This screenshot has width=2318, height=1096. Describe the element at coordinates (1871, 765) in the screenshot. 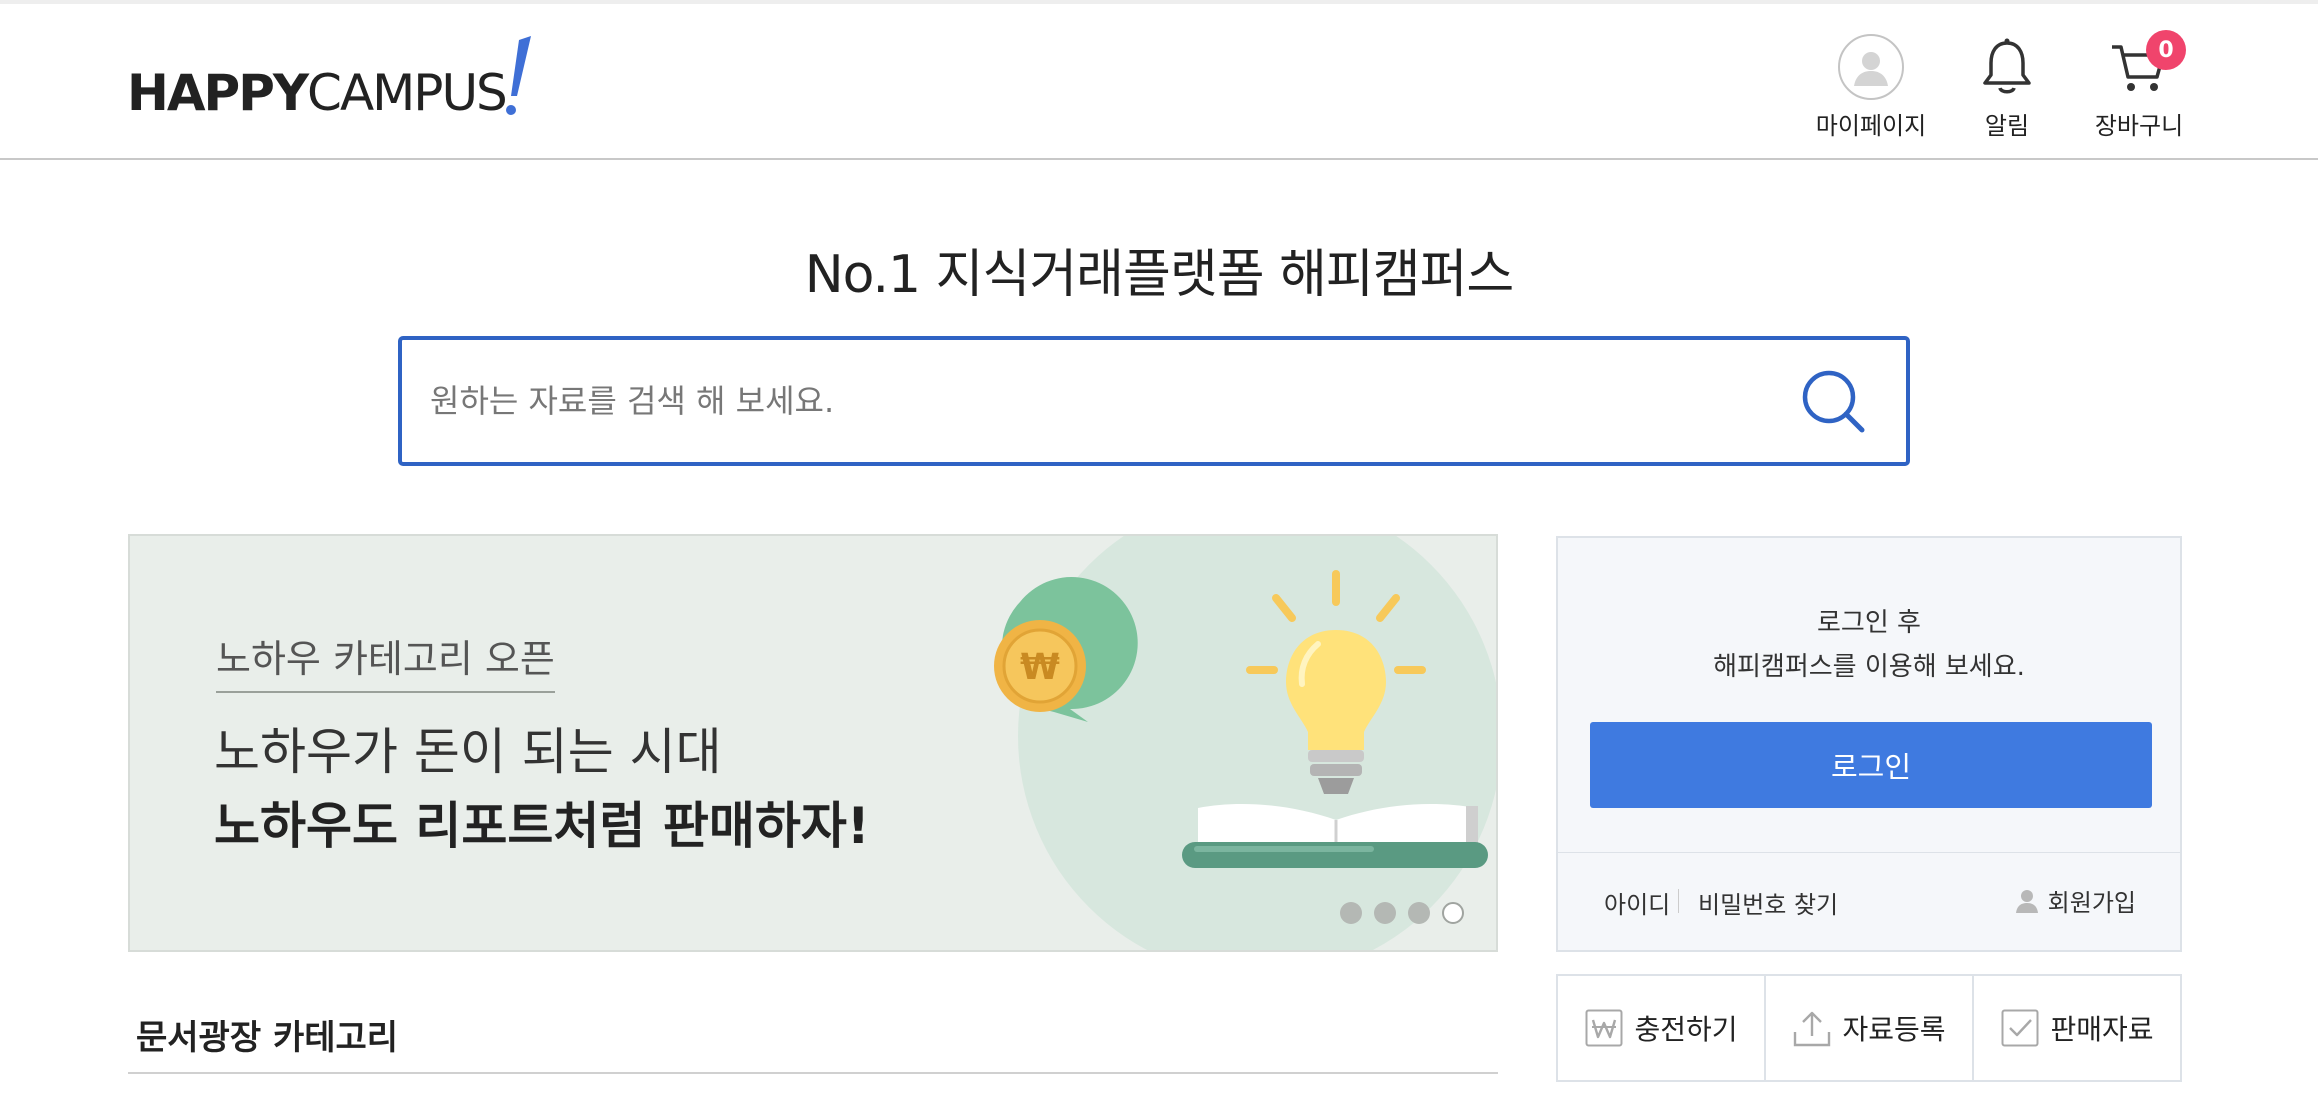

I see `login-button: 로그인` at that location.